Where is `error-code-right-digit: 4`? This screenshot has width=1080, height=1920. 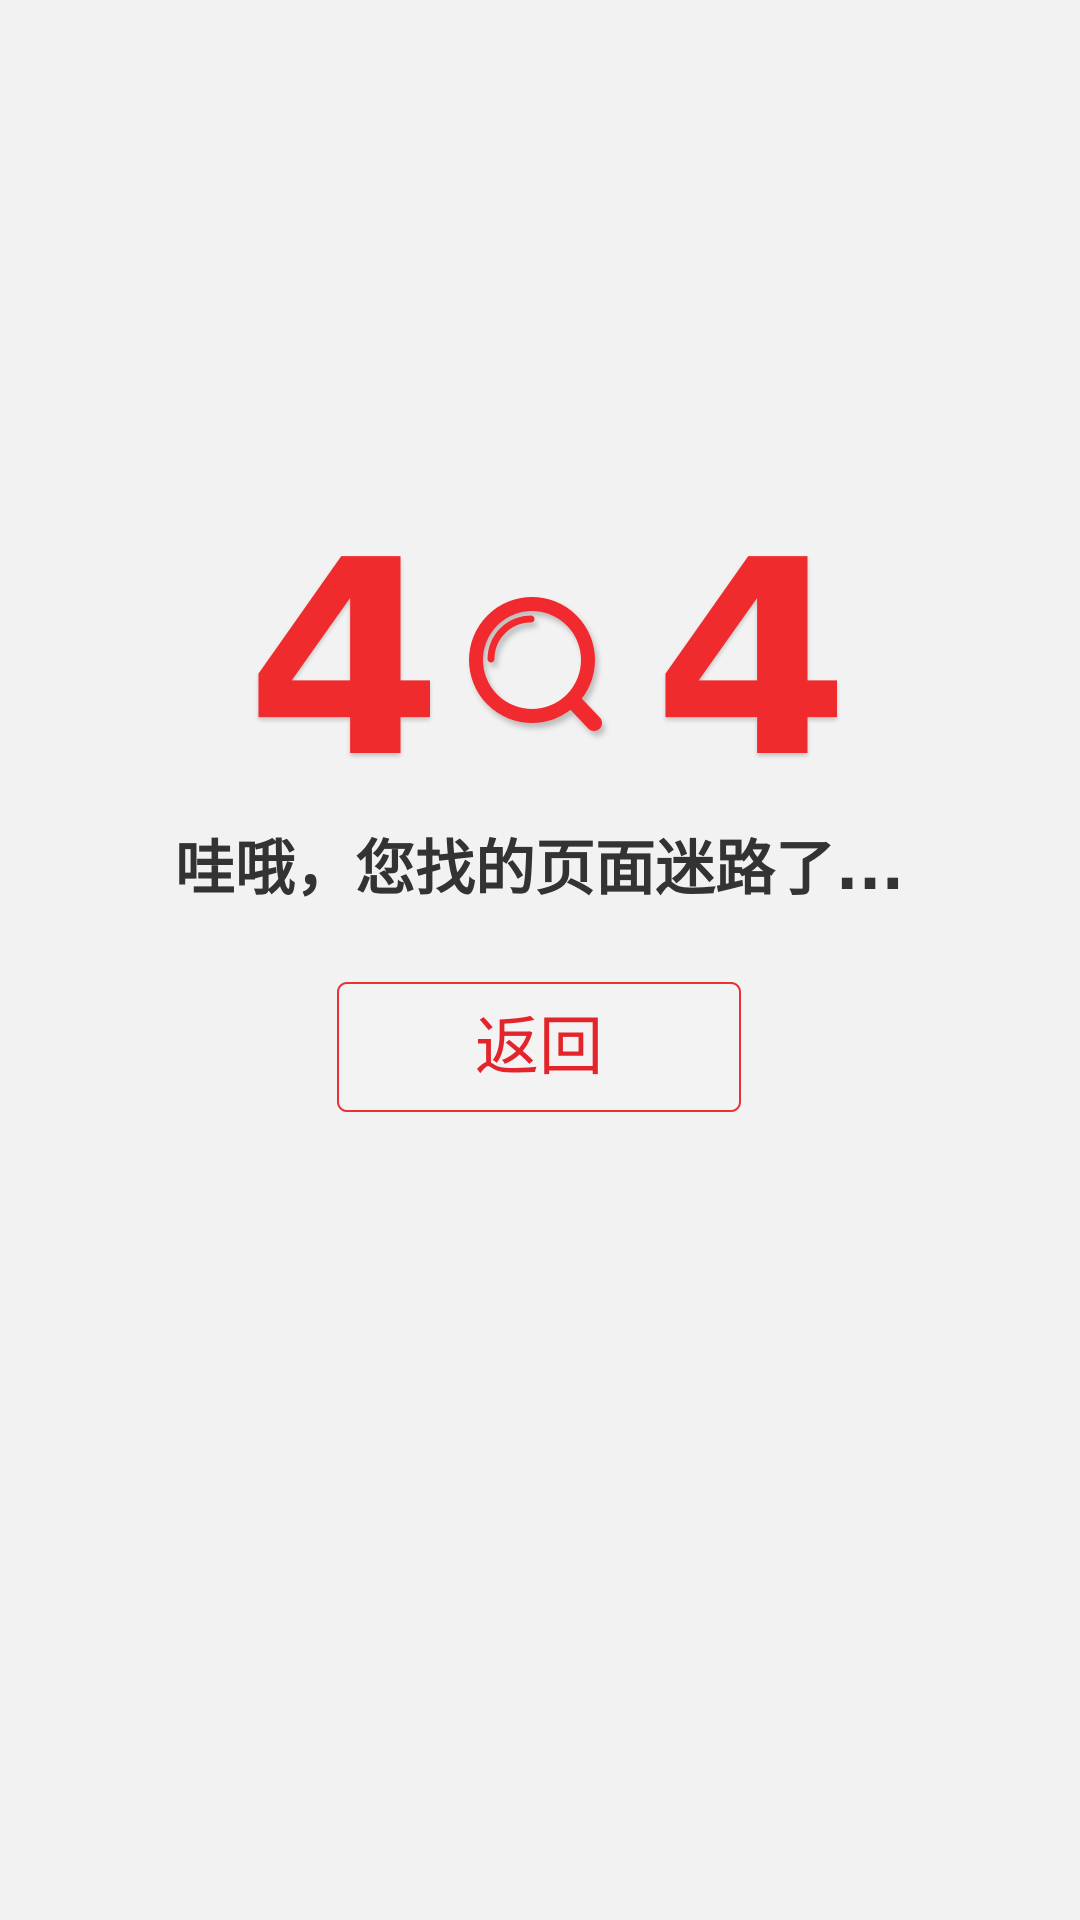
error-code-right-digit: 4 is located at coordinates (751, 659).